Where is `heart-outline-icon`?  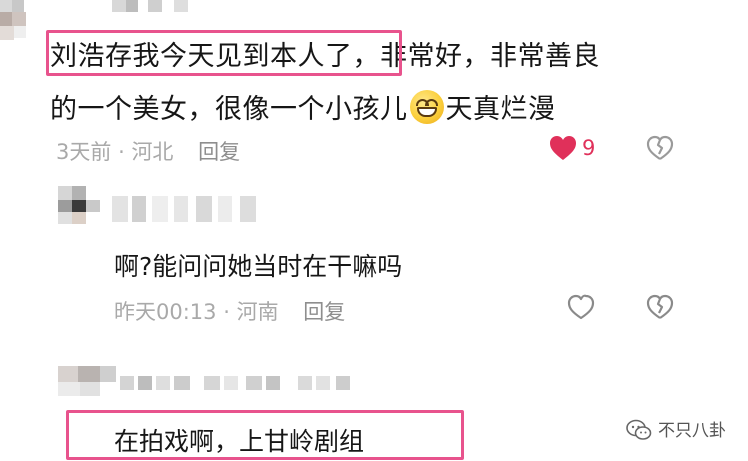
heart-outline-icon is located at coordinates (581, 307).